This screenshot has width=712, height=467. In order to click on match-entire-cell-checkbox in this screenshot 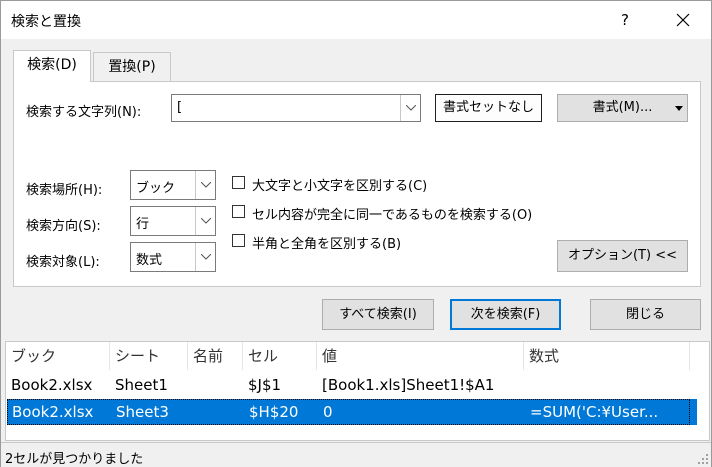, I will do `click(238, 211)`.